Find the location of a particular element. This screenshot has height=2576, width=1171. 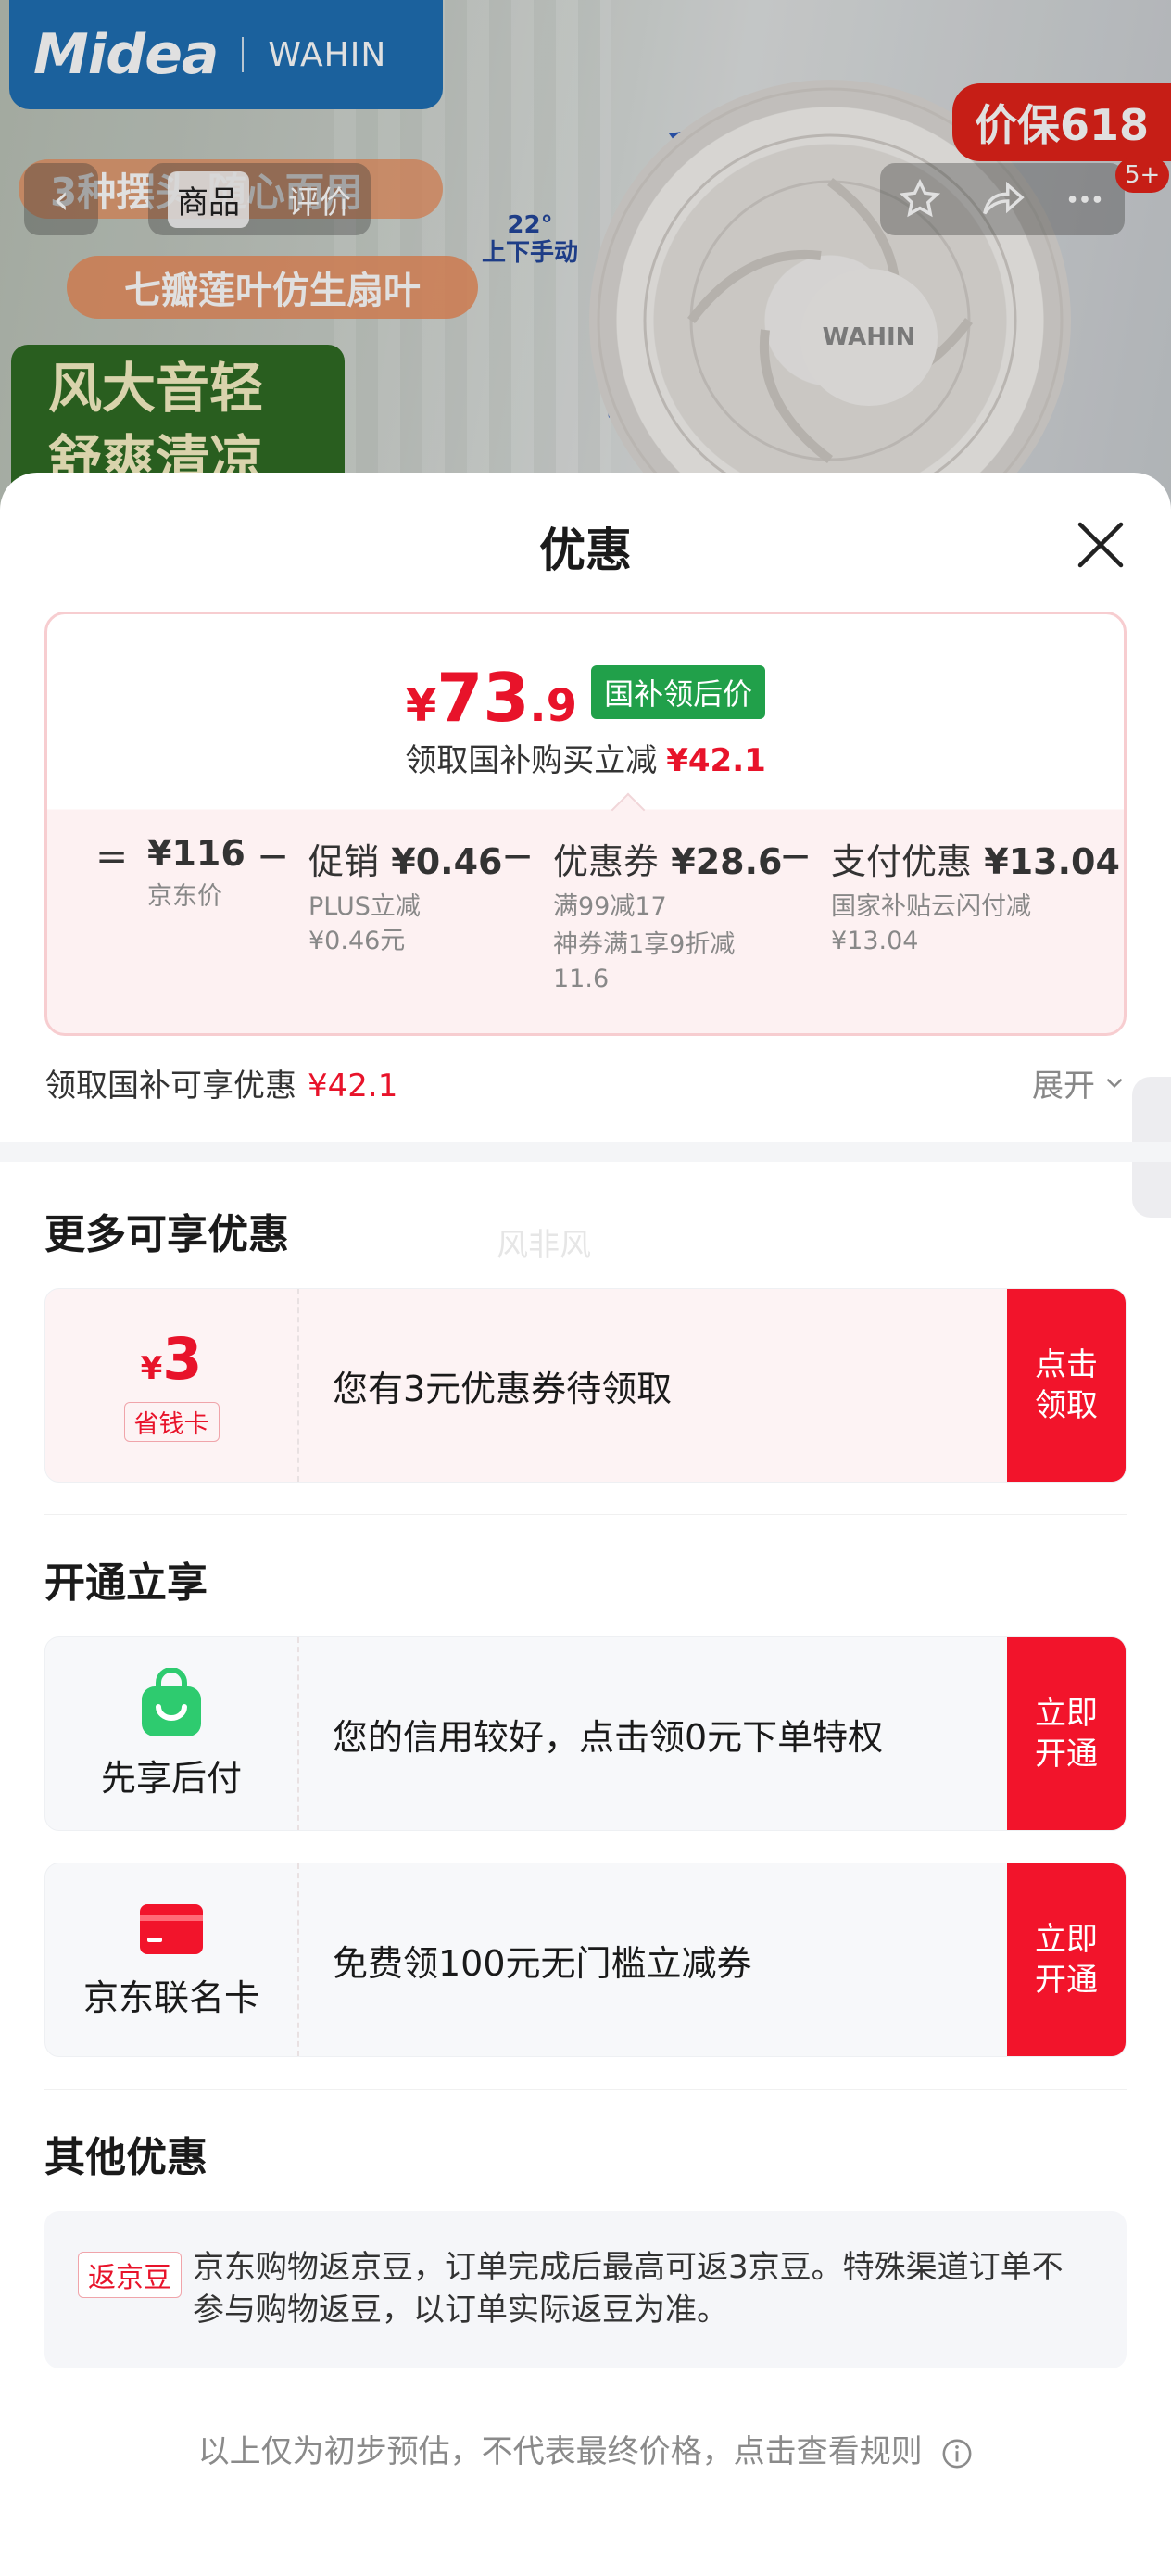

formula-item-promo: 促销 ¥0.46 PLUS立减 ¥0.46元 is located at coordinates (405, 895).